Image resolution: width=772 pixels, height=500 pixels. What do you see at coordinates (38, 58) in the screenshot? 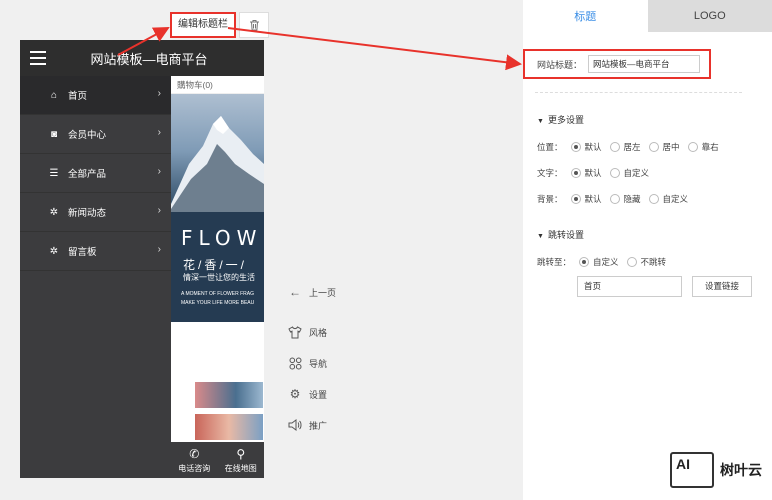
I see `hamburger-menu-icon` at bounding box center [38, 58].